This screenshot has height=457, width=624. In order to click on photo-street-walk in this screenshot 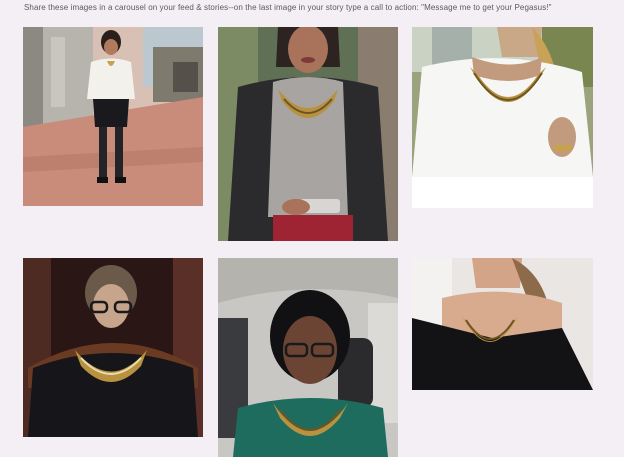, I will do `click(113, 116)`.